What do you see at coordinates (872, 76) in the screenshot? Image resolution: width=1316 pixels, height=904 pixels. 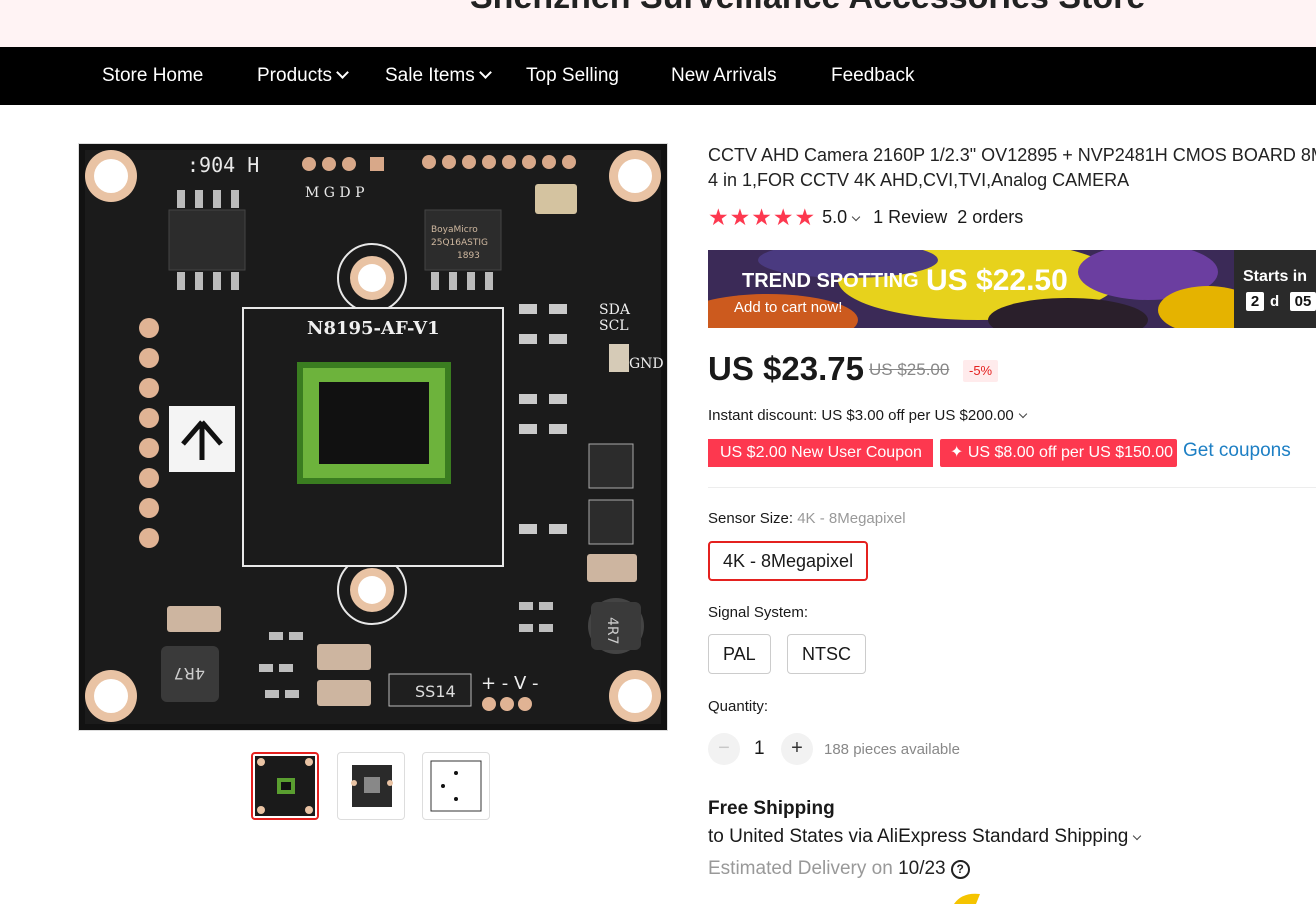 I see `nav-feedback: Feedback` at bounding box center [872, 76].